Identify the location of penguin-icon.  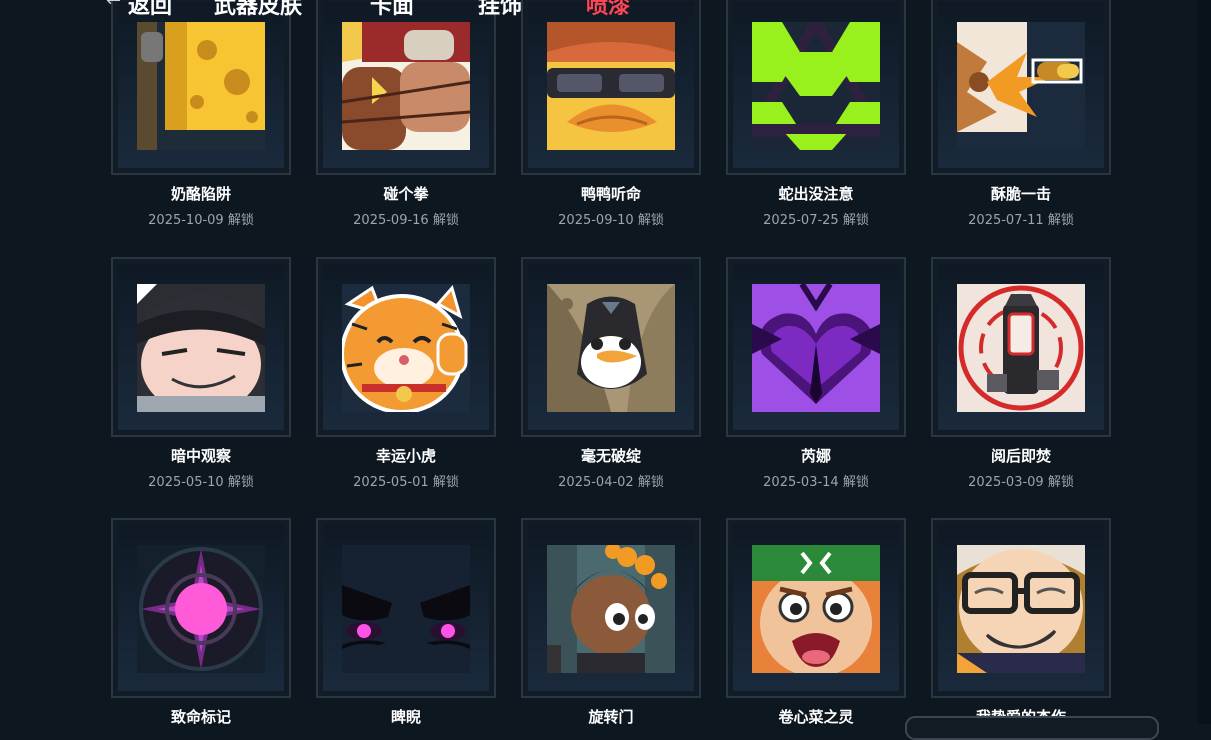
(611, 348).